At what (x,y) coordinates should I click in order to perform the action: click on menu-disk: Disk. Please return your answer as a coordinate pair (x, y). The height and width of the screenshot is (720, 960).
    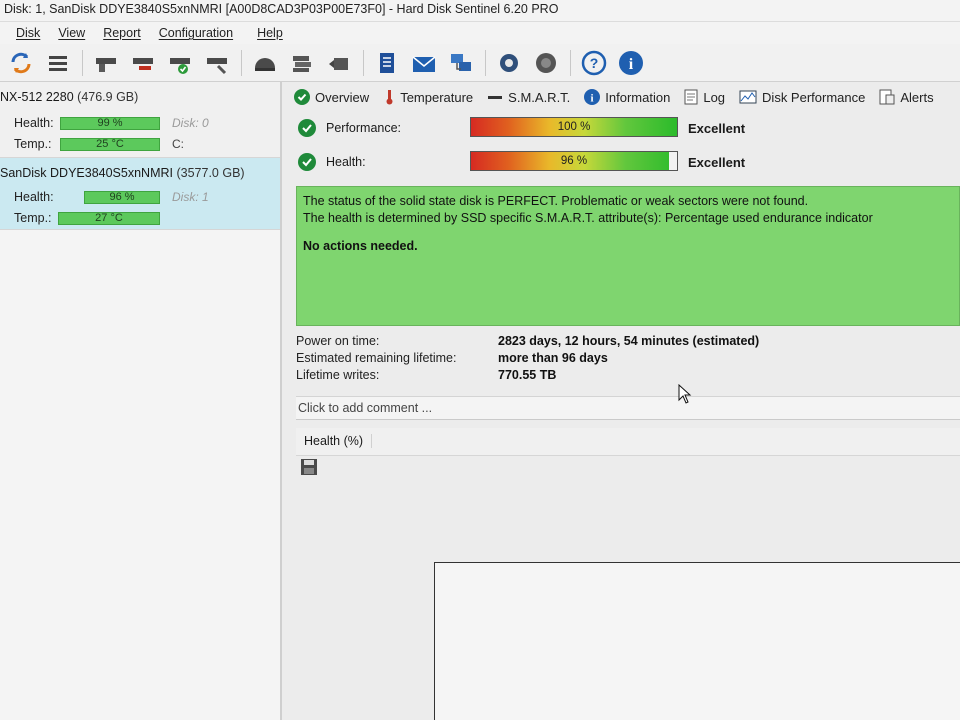
    Looking at the image, I should click on (28, 33).